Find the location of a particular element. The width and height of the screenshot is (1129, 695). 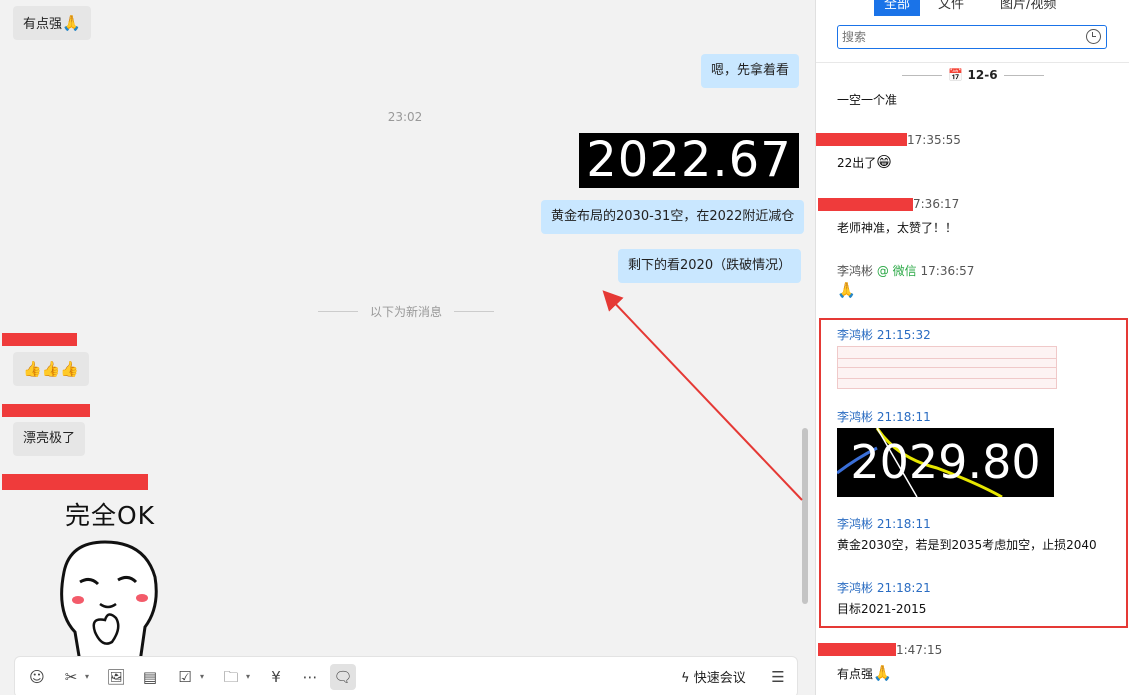

history-image-thumbnail: 2029.80 is located at coordinates (945, 462).